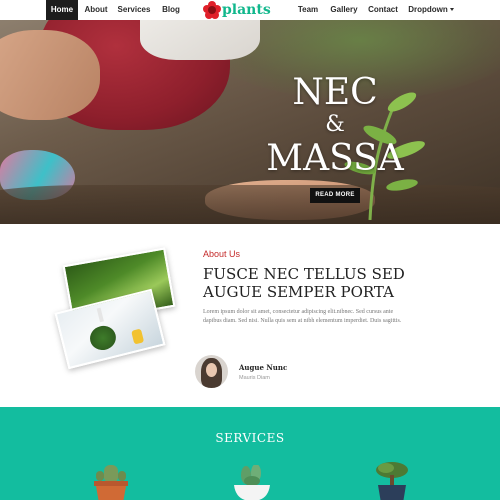 This screenshot has width=500, height=500. Describe the element at coordinates (212, 10) in the screenshot. I see `flower-logo-icon` at that location.